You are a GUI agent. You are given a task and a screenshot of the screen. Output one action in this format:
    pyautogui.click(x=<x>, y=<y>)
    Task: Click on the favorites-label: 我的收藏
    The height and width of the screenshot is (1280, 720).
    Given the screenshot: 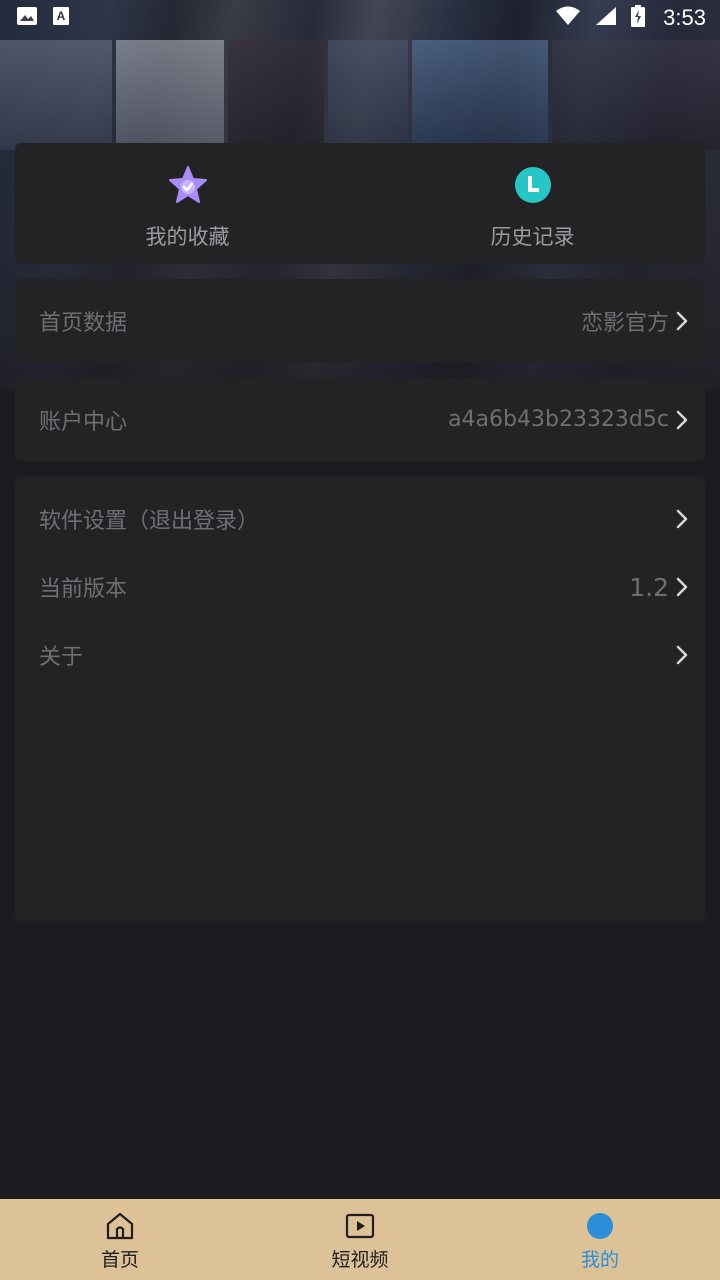 What is the action you would take?
    pyautogui.click(x=187, y=237)
    